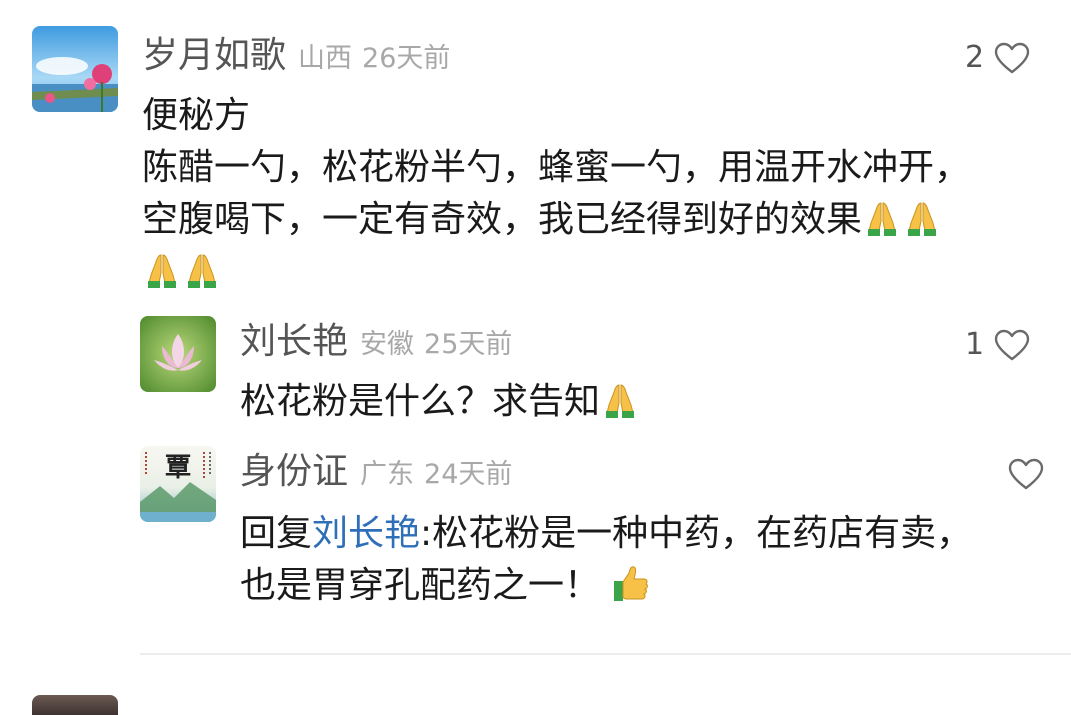 Image resolution: width=1071 pixels, height=715 pixels. What do you see at coordinates (75, 705) in the screenshot?
I see `next-comment-avatar` at bounding box center [75, 705].